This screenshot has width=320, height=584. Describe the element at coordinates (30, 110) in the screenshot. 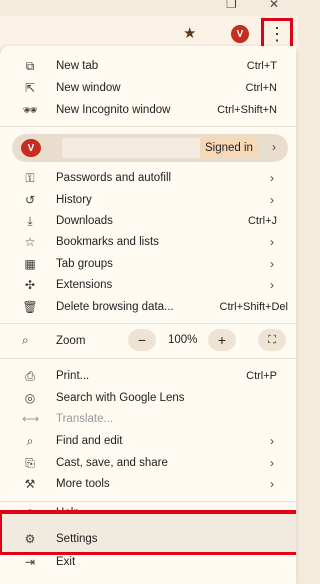

I see `incognito-icon: 🕶` at that location.